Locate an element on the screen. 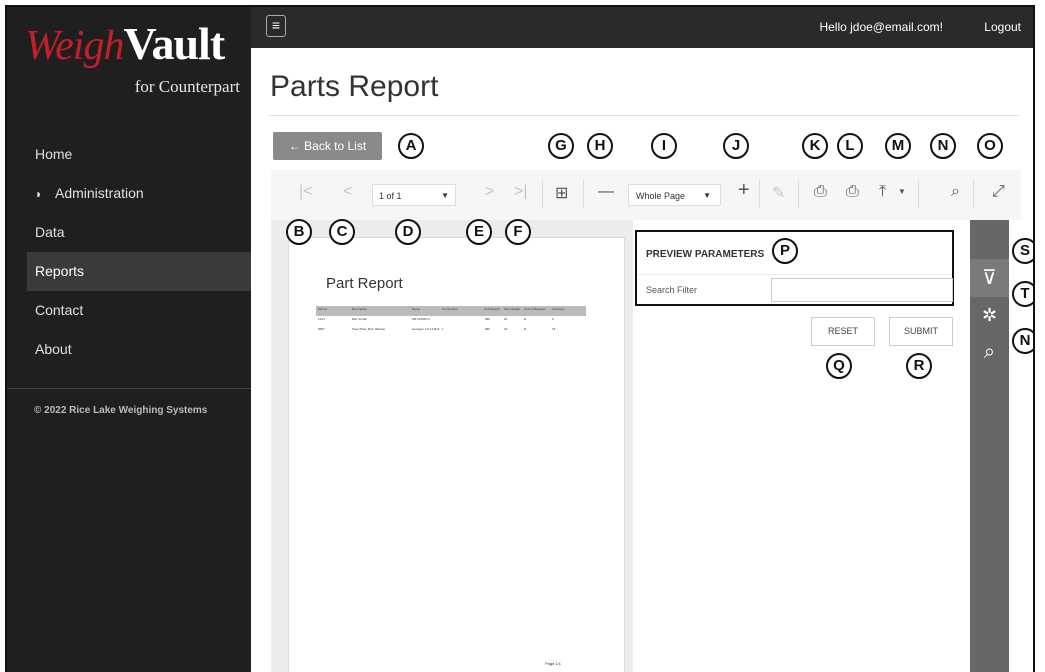  sidebar-item-contact: Contact is located at coordinates (139, 310).